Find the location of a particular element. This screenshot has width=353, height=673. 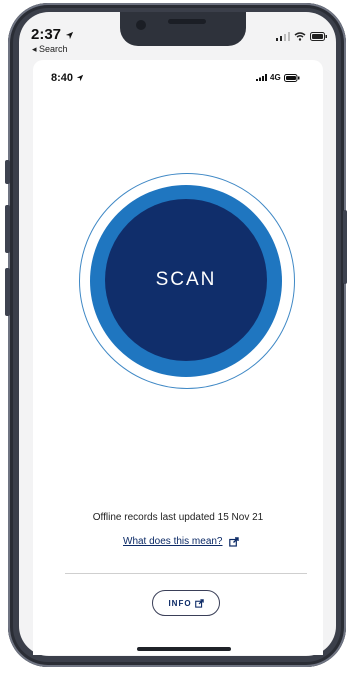

volume-up-button is located at coordinates (7, 229).